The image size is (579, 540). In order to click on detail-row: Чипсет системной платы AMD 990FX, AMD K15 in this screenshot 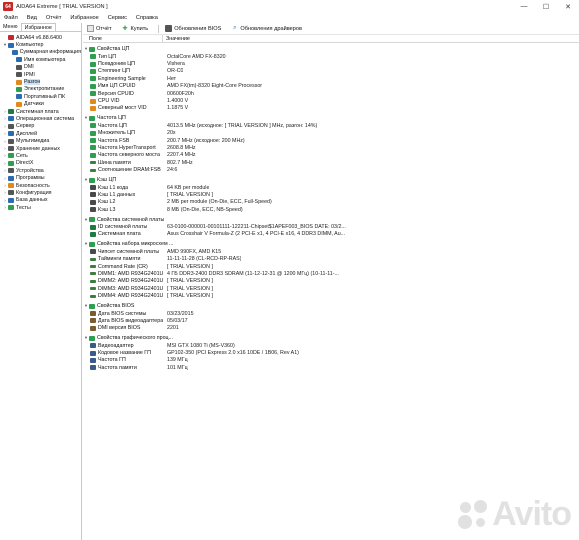, I will do `click(331, 251)`.